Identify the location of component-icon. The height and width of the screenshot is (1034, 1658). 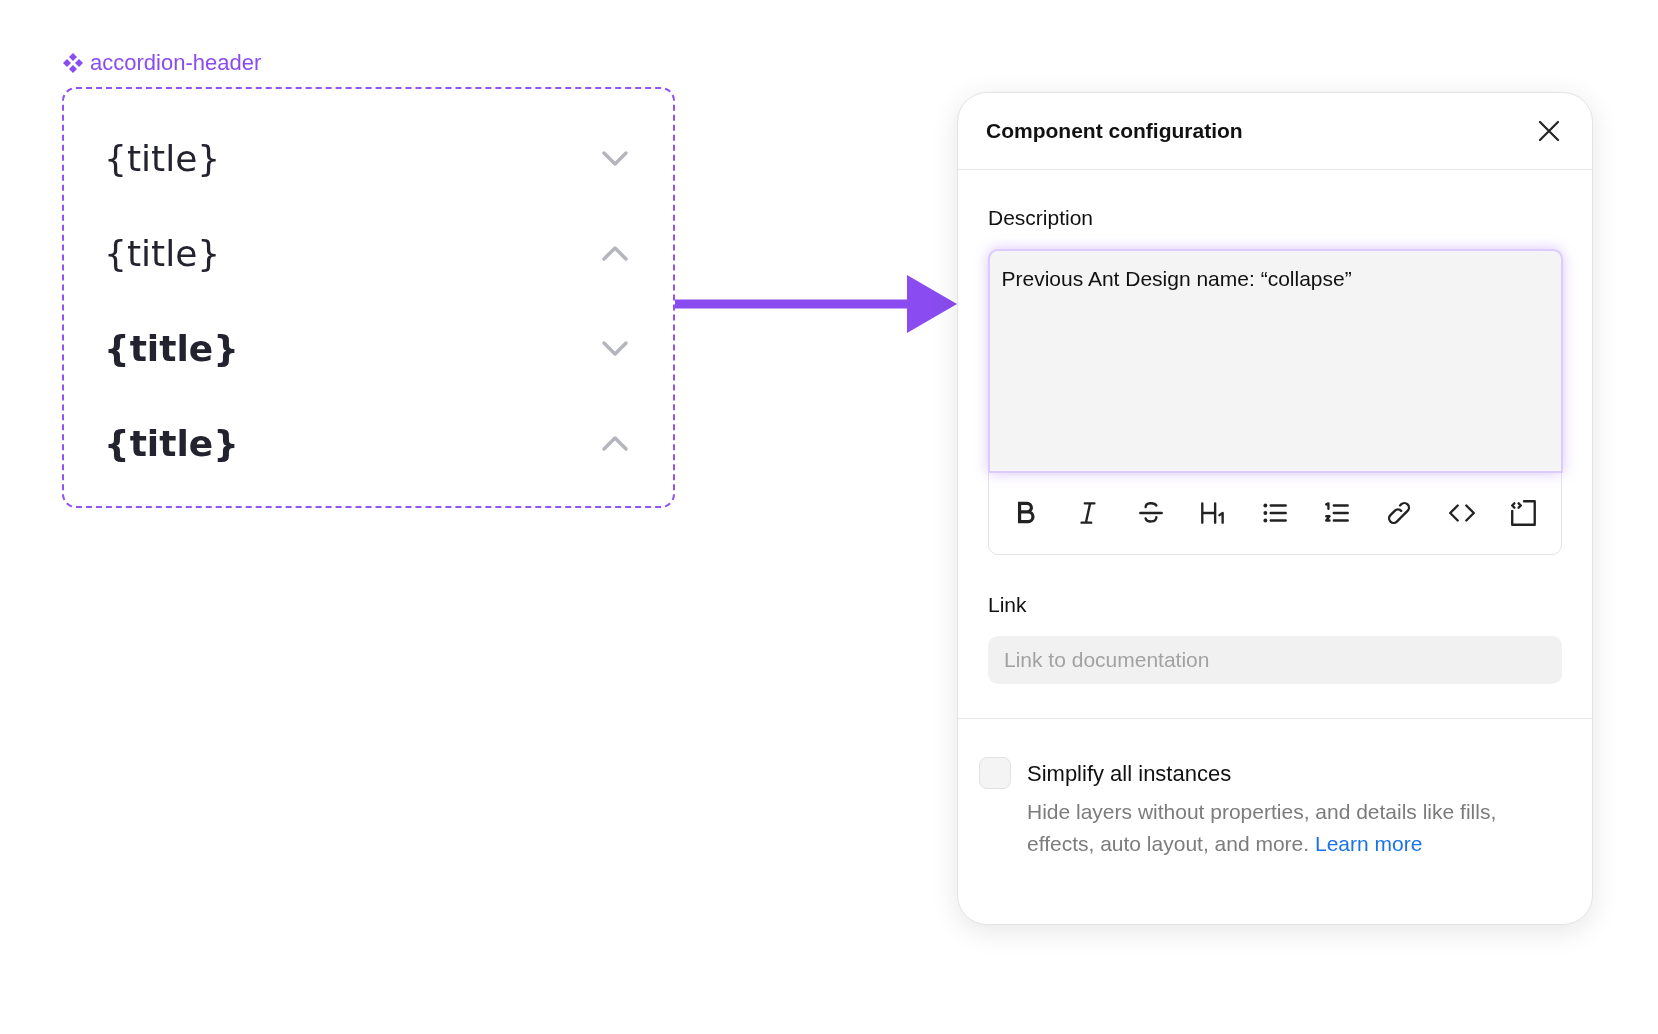
(73, 62).